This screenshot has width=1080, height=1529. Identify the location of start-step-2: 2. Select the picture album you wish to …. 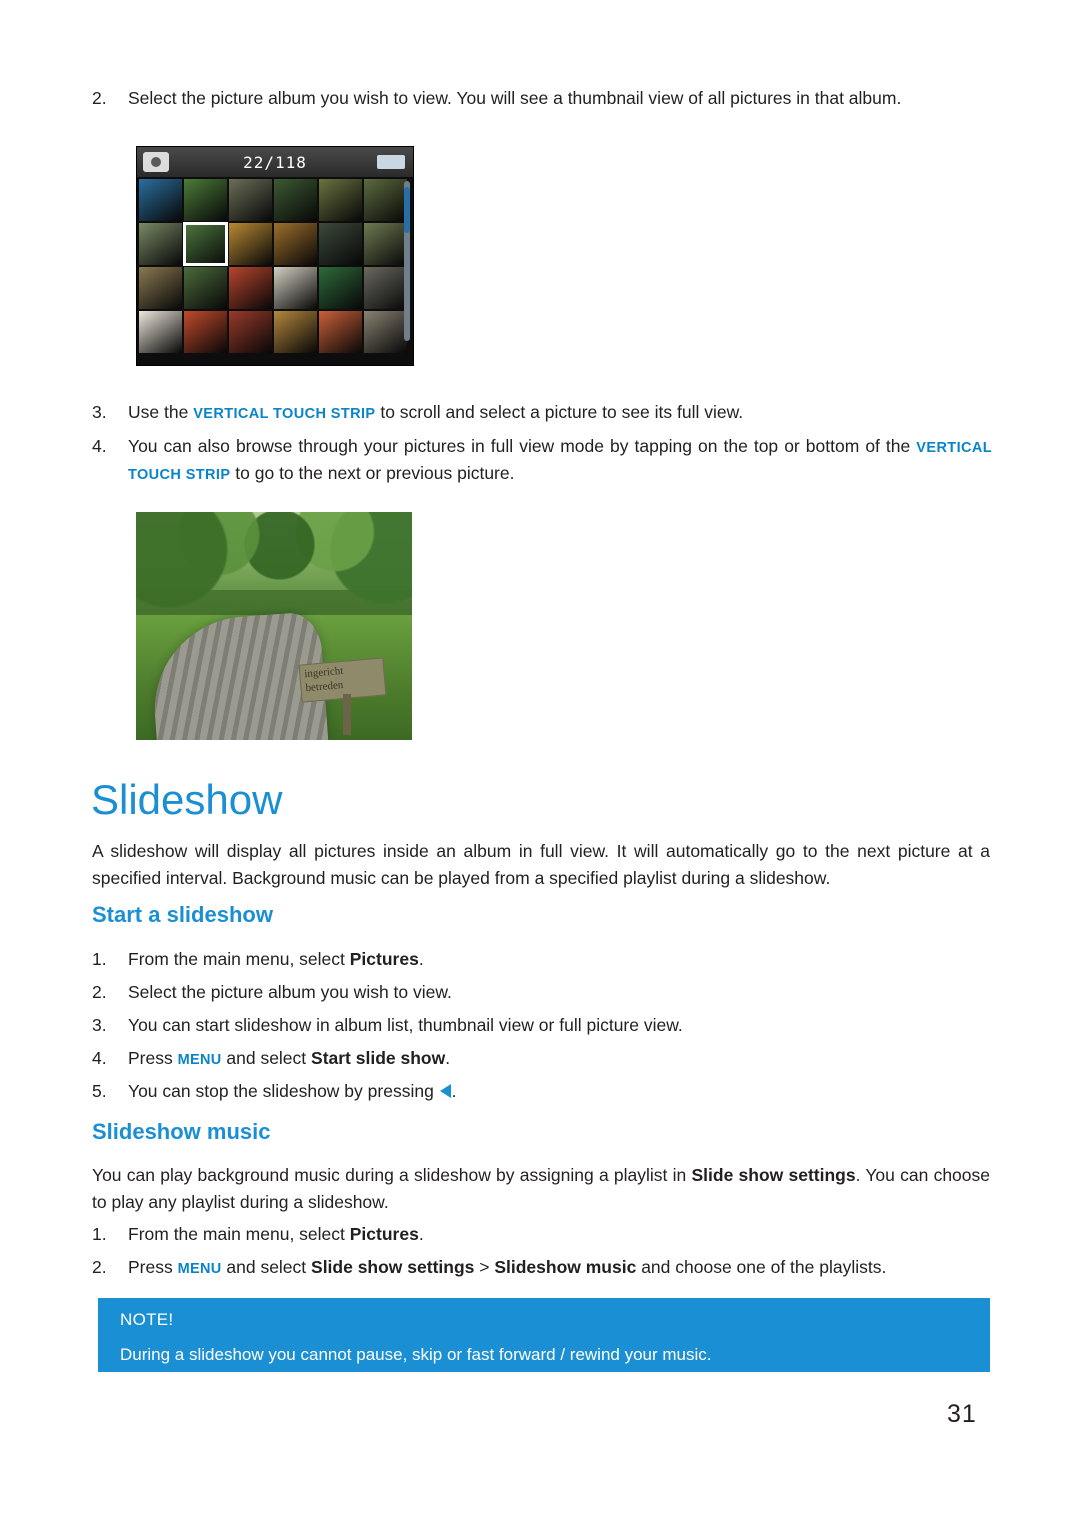
(537, 992).